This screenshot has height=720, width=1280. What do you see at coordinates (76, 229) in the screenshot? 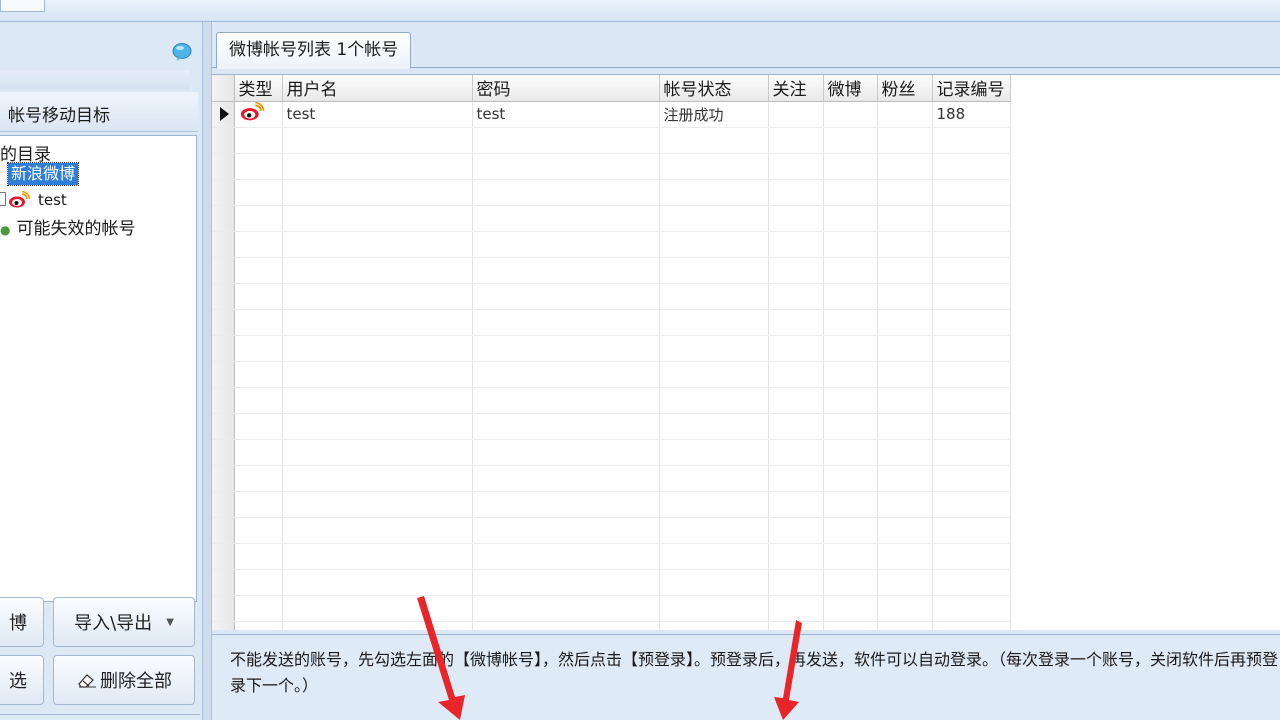
I see `tree-invalid-label: 可能失效的帐号` at bounding box center [76, 229].